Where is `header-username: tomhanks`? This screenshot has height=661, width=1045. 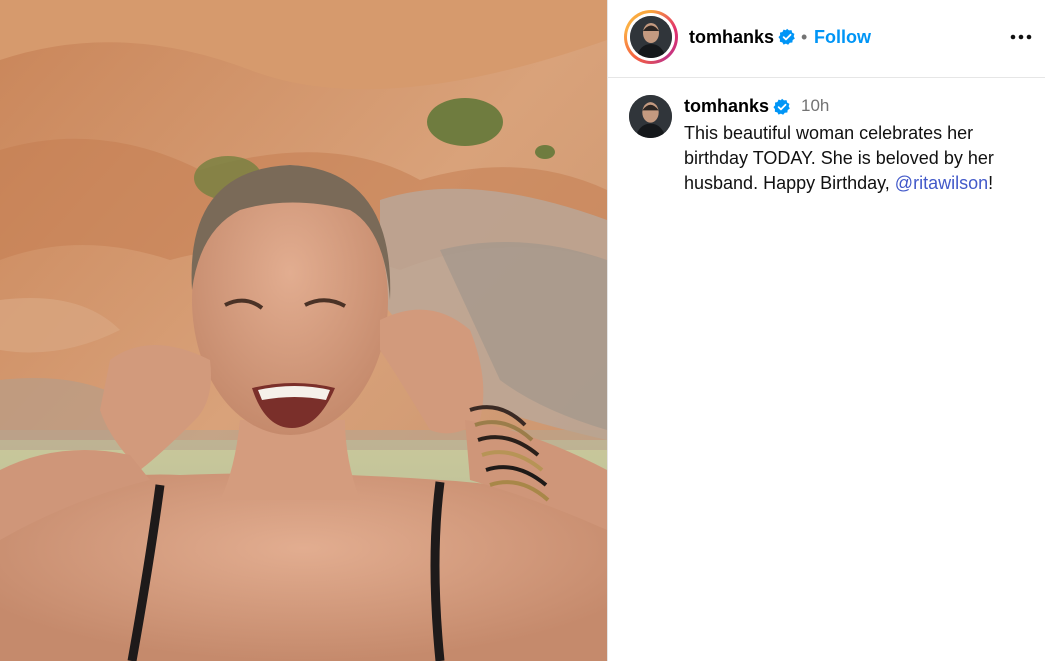 header-username: tomhanks is located at coordinates (731, 37).